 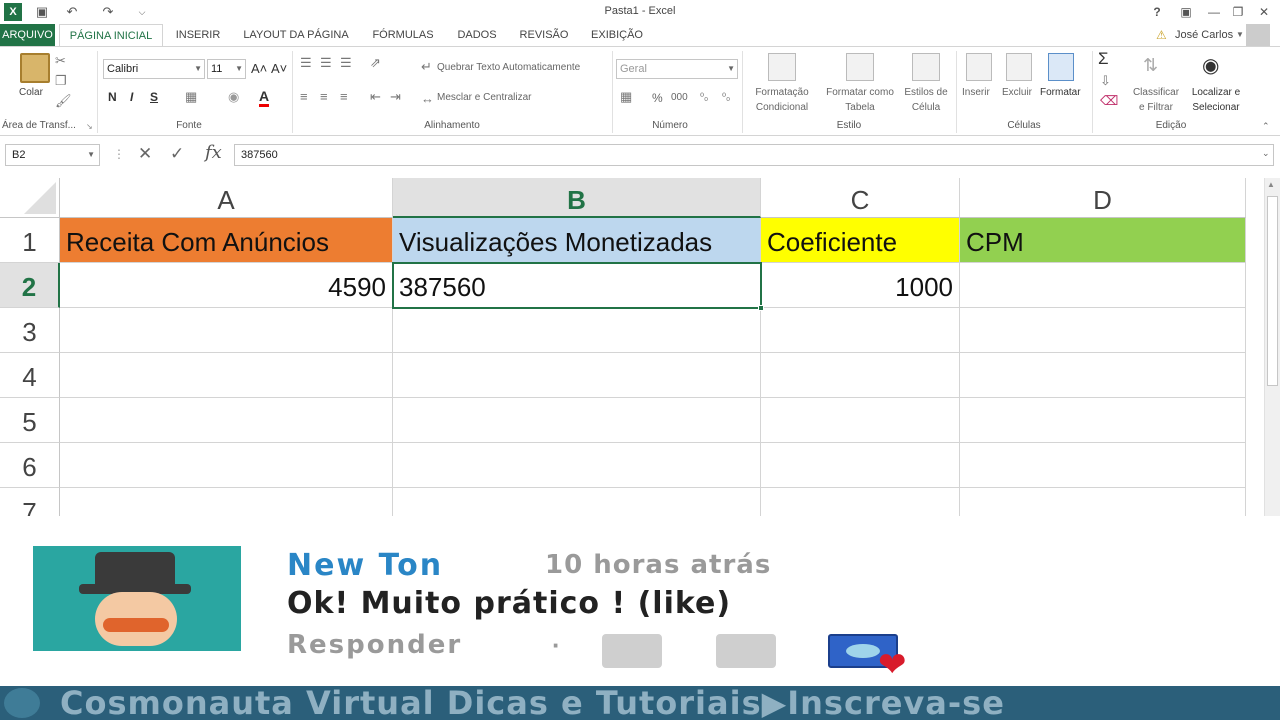 I want to click on orientation-icon: ⇗, so click(x=375, y=63).